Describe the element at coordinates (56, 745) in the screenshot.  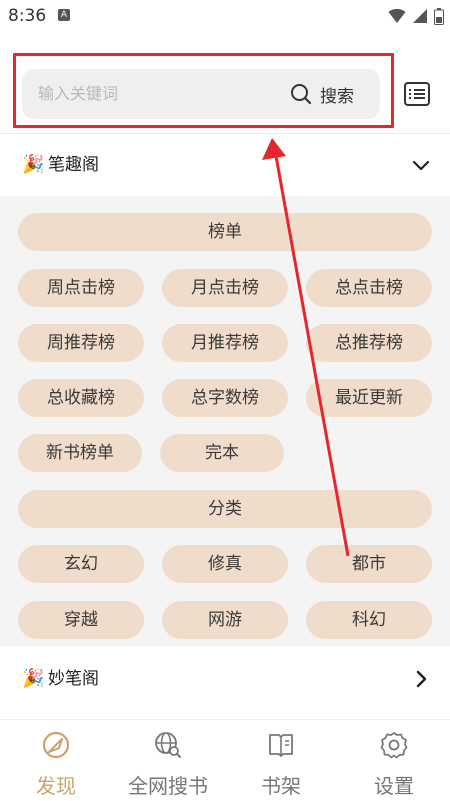
I see `compass-icon` at that location.